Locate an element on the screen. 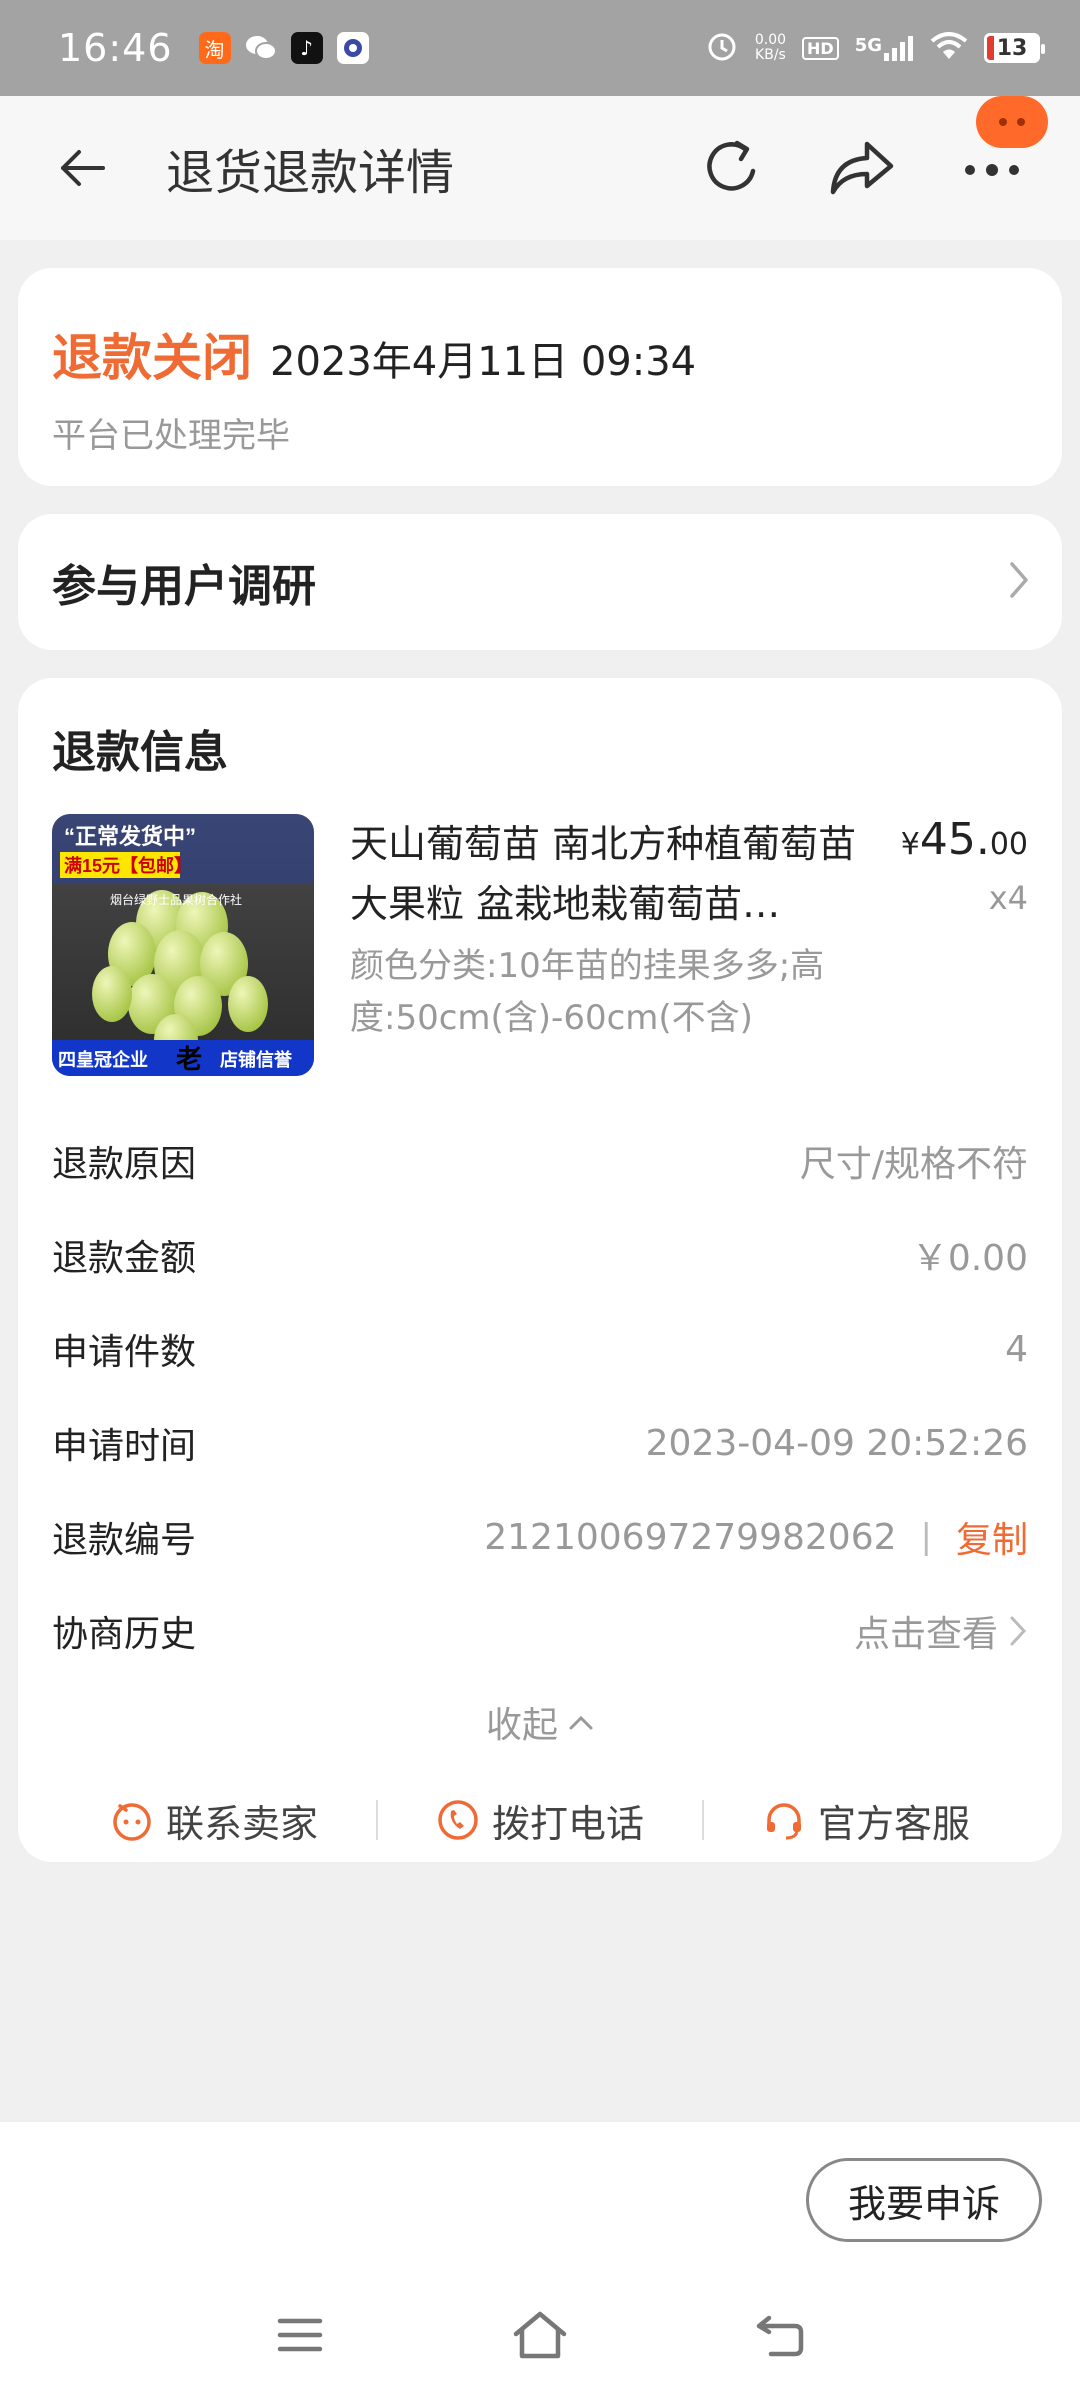 The image size is (1080, 2400). header-actions is located at coordinates (871, 151).